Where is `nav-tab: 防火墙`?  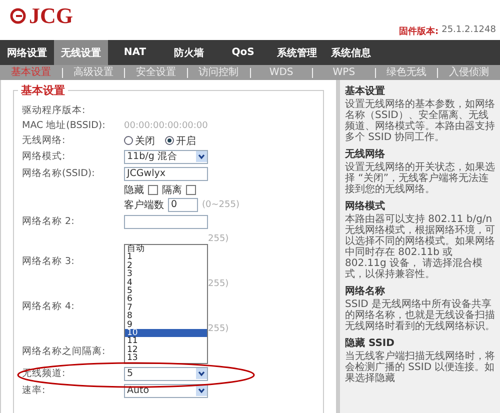 nav-tab: 防火墙 is located at coordinates (189, 52).